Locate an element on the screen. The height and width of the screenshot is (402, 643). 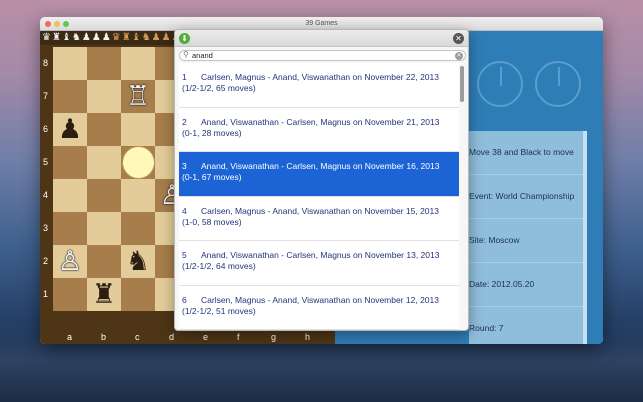
game-result: (1-0, 58 moves) is located at coordinates (212, 221).